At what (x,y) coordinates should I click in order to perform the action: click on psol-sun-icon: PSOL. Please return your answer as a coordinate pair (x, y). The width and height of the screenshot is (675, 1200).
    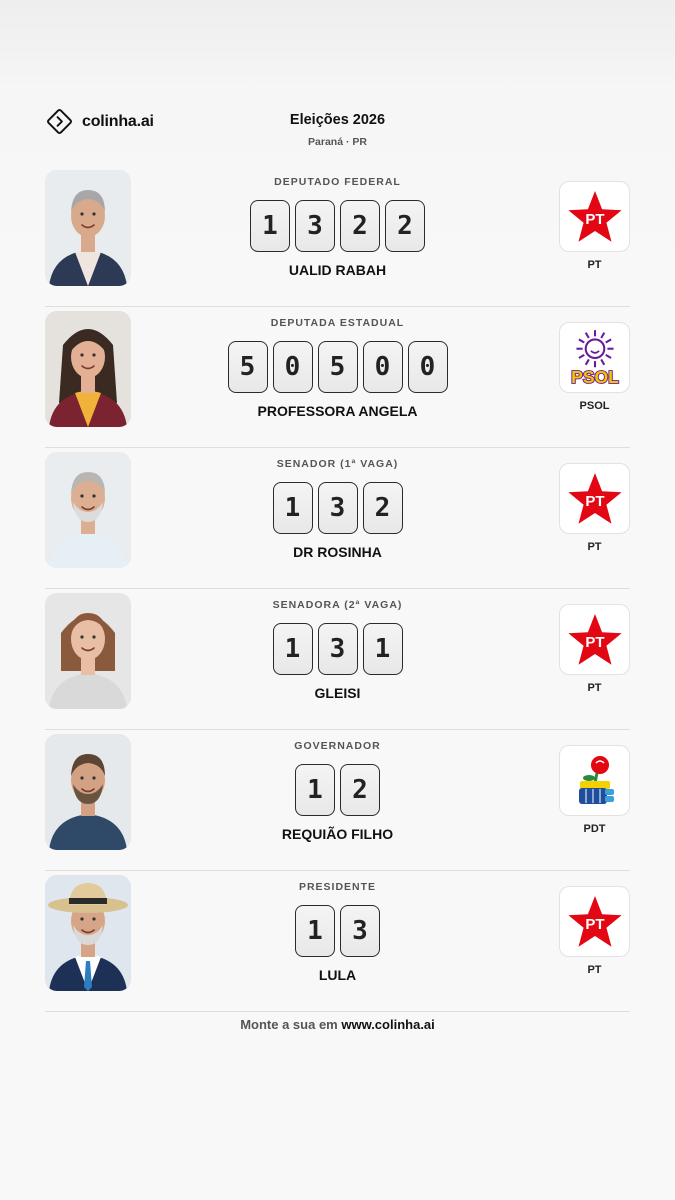
    Looking at the image, I should click on (594, 357).